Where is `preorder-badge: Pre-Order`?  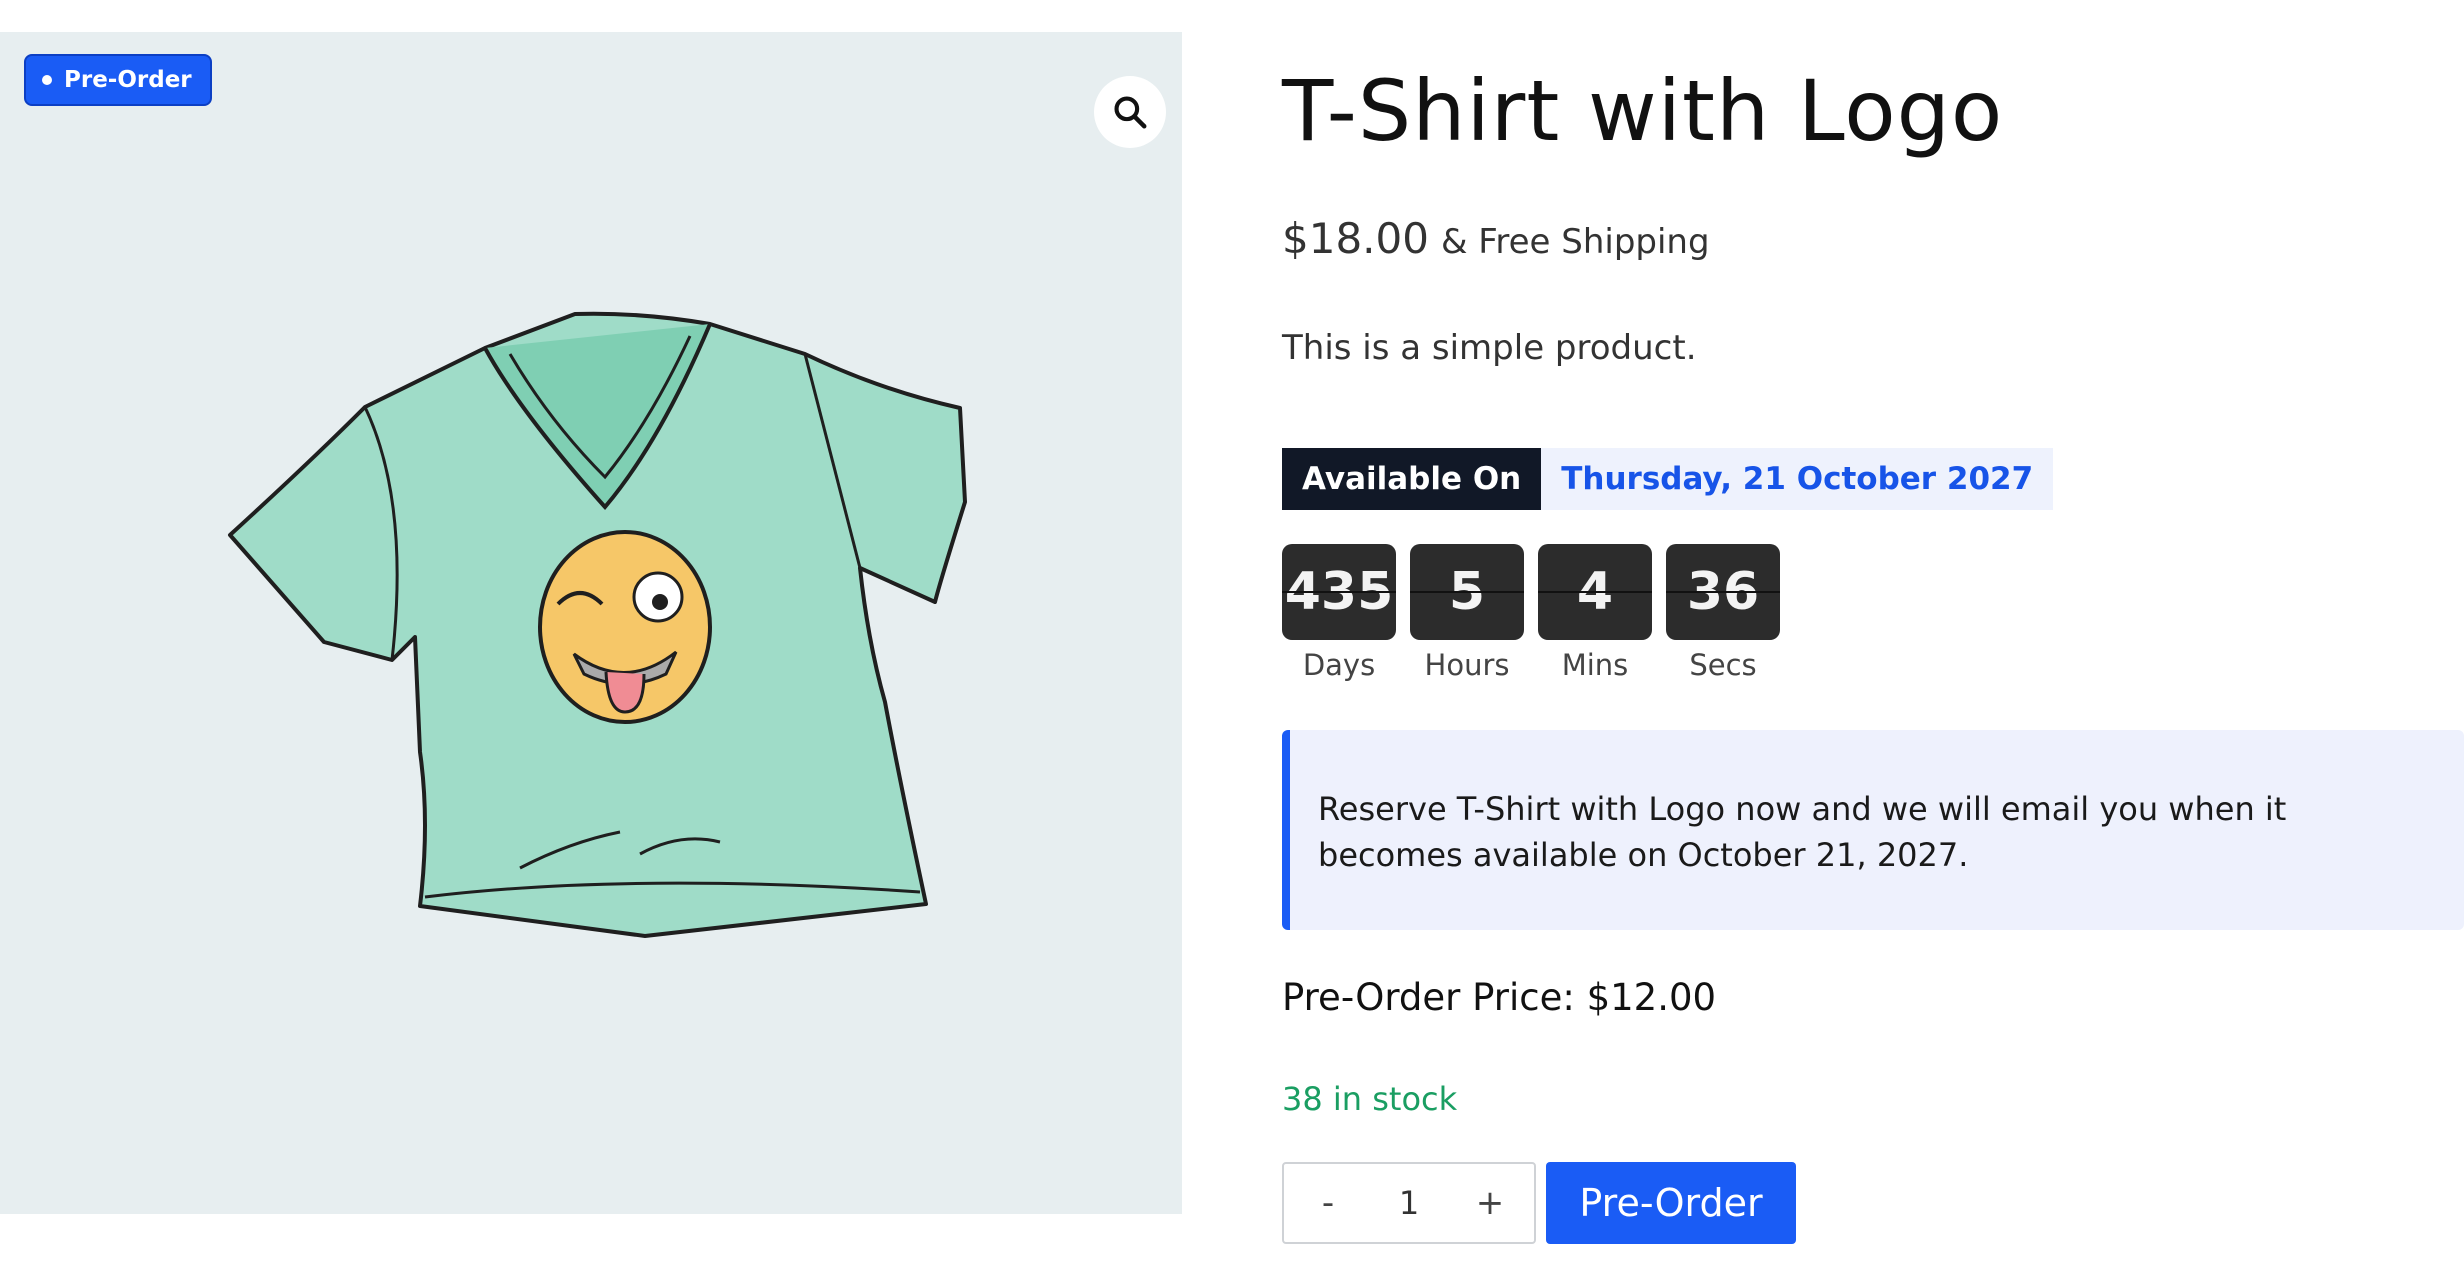
preorder-badge: Pre-Order is located at coordinates (118, 80).